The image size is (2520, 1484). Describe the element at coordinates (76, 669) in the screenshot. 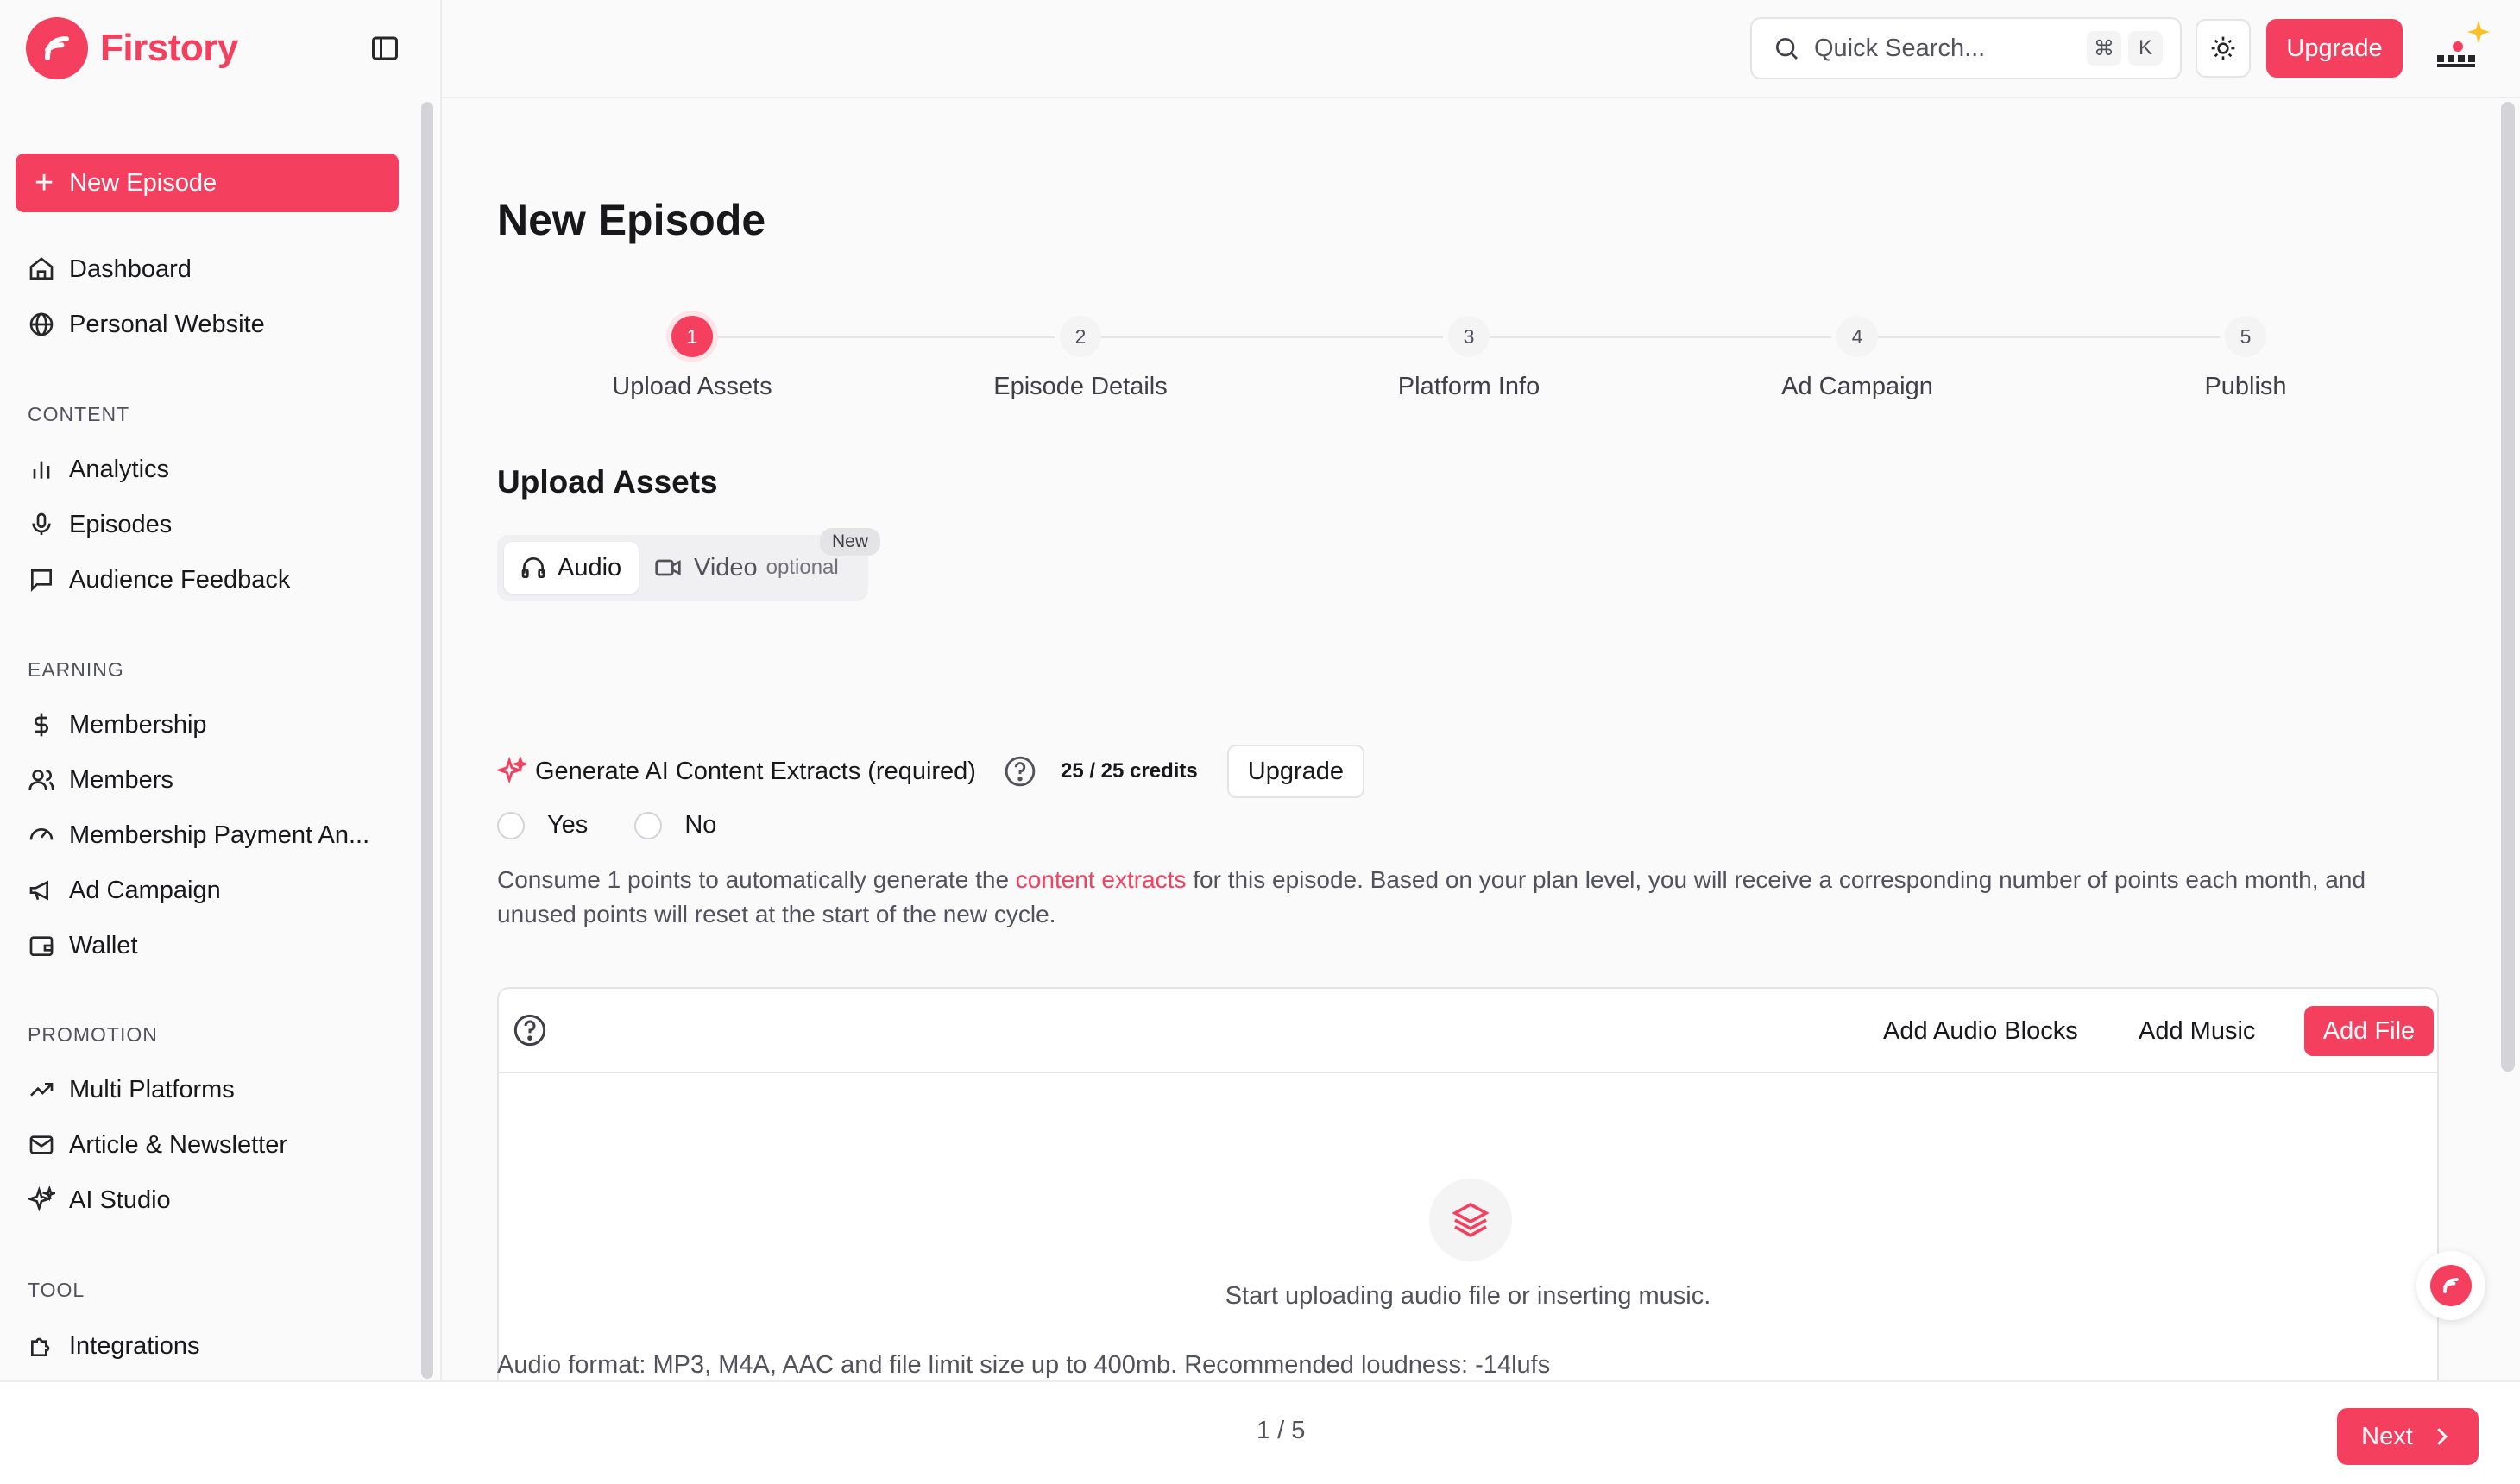

I see `section-label-earning: EARNING` at that location.